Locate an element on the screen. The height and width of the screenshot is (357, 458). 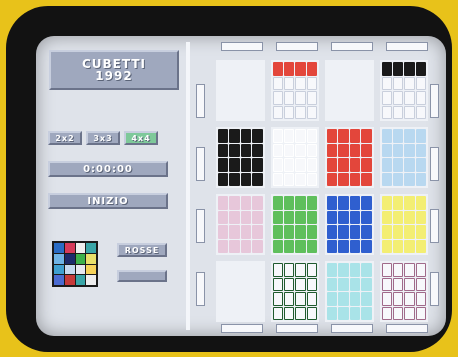
size-3x3-button: 3x3 is located at coordinates (103, 138).